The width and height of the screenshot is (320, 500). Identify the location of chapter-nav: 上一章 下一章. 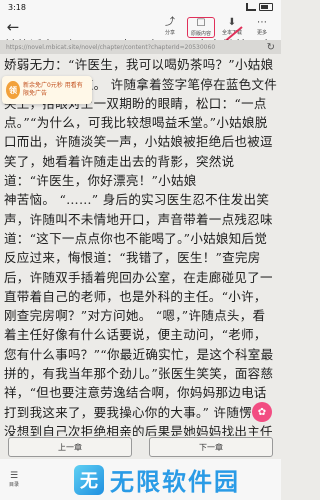
(140, 448).